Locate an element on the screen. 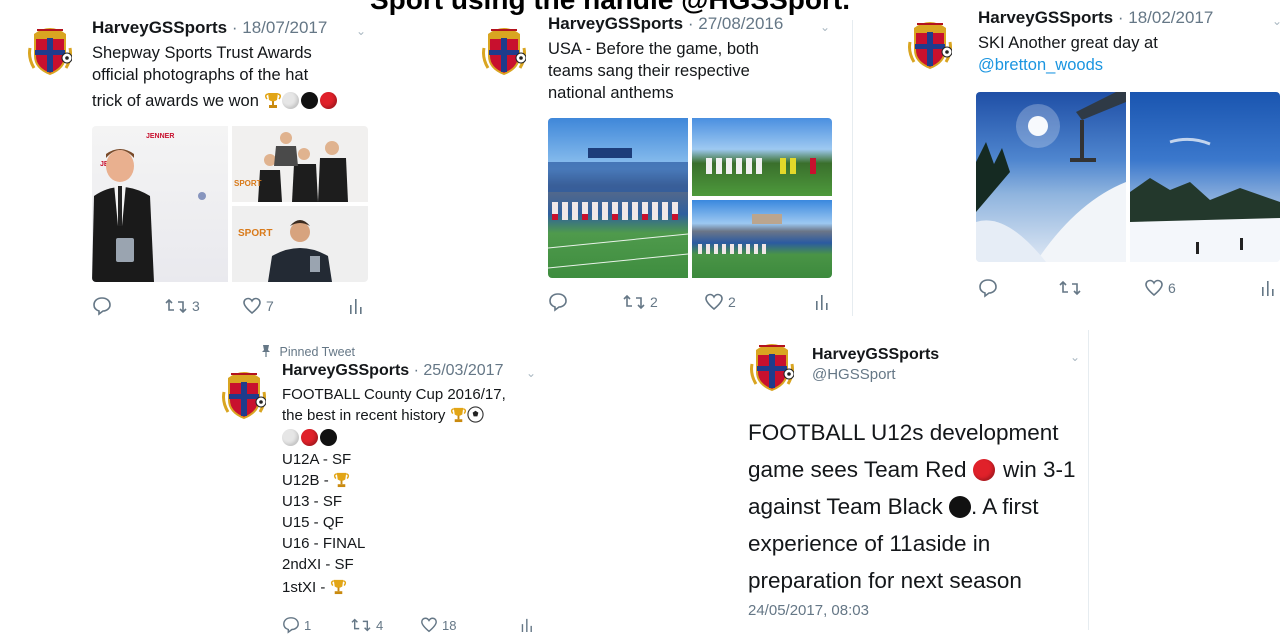 This screenshot has height=636, width=1288. ski-lift-illustration is located at coordinates (1051, 177).